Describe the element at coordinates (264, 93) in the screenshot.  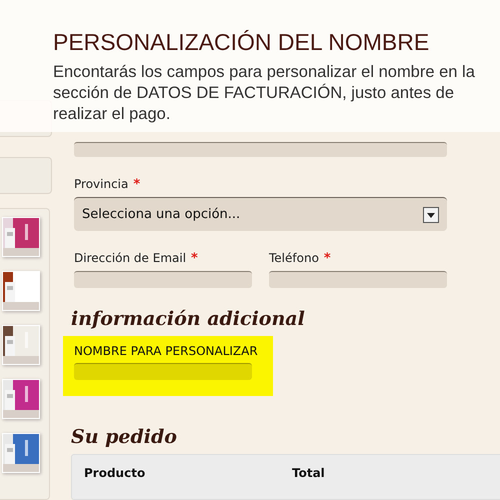
I see `banner-text: Encontarás los campos para personalizar el nombre en la sección de DATOS DE FACTURACIÓN, justo antes de realizar el pago.` at that location.